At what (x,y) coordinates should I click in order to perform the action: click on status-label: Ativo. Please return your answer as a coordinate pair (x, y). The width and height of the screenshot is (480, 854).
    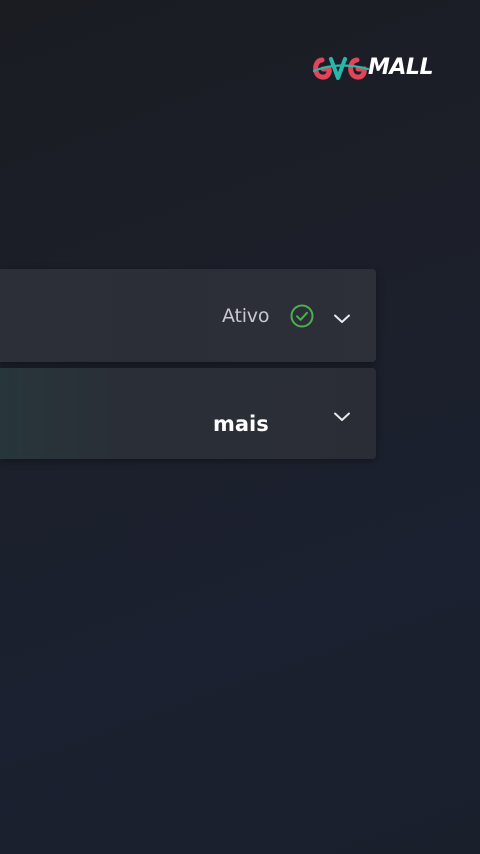
    Looking at the image, I should click on (246, 316).